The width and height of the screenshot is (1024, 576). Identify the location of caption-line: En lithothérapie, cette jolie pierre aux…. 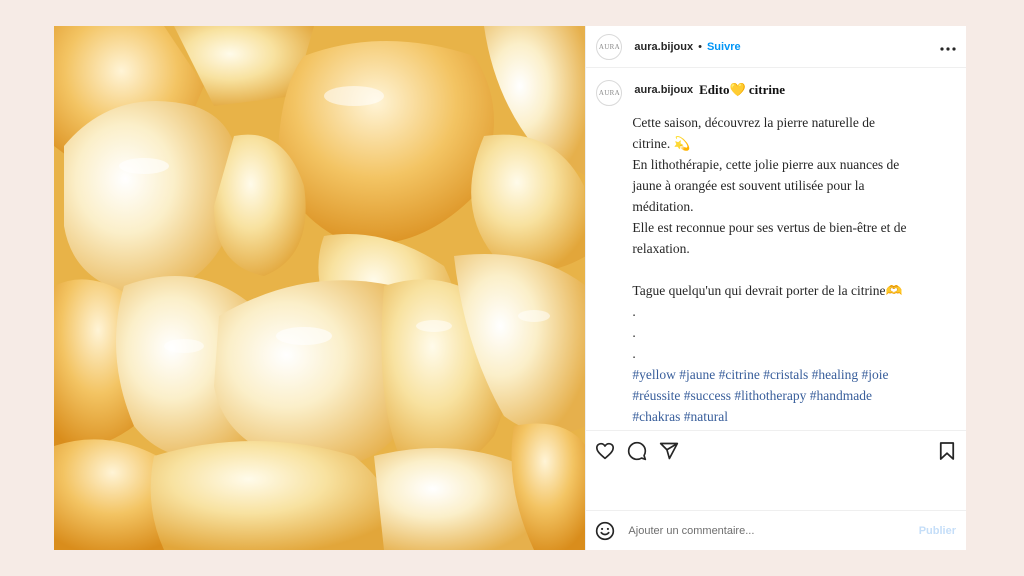
(766, 164).